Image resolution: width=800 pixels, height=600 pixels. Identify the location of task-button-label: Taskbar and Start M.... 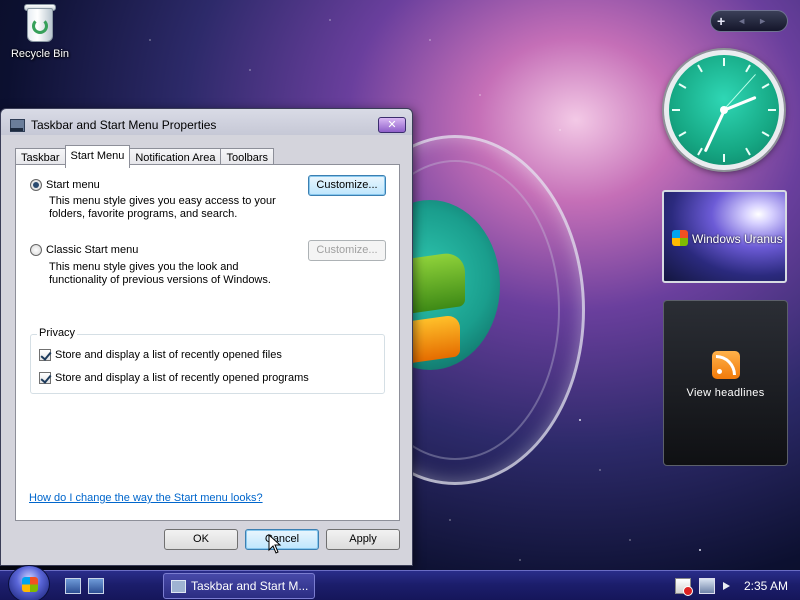
(250, 586).